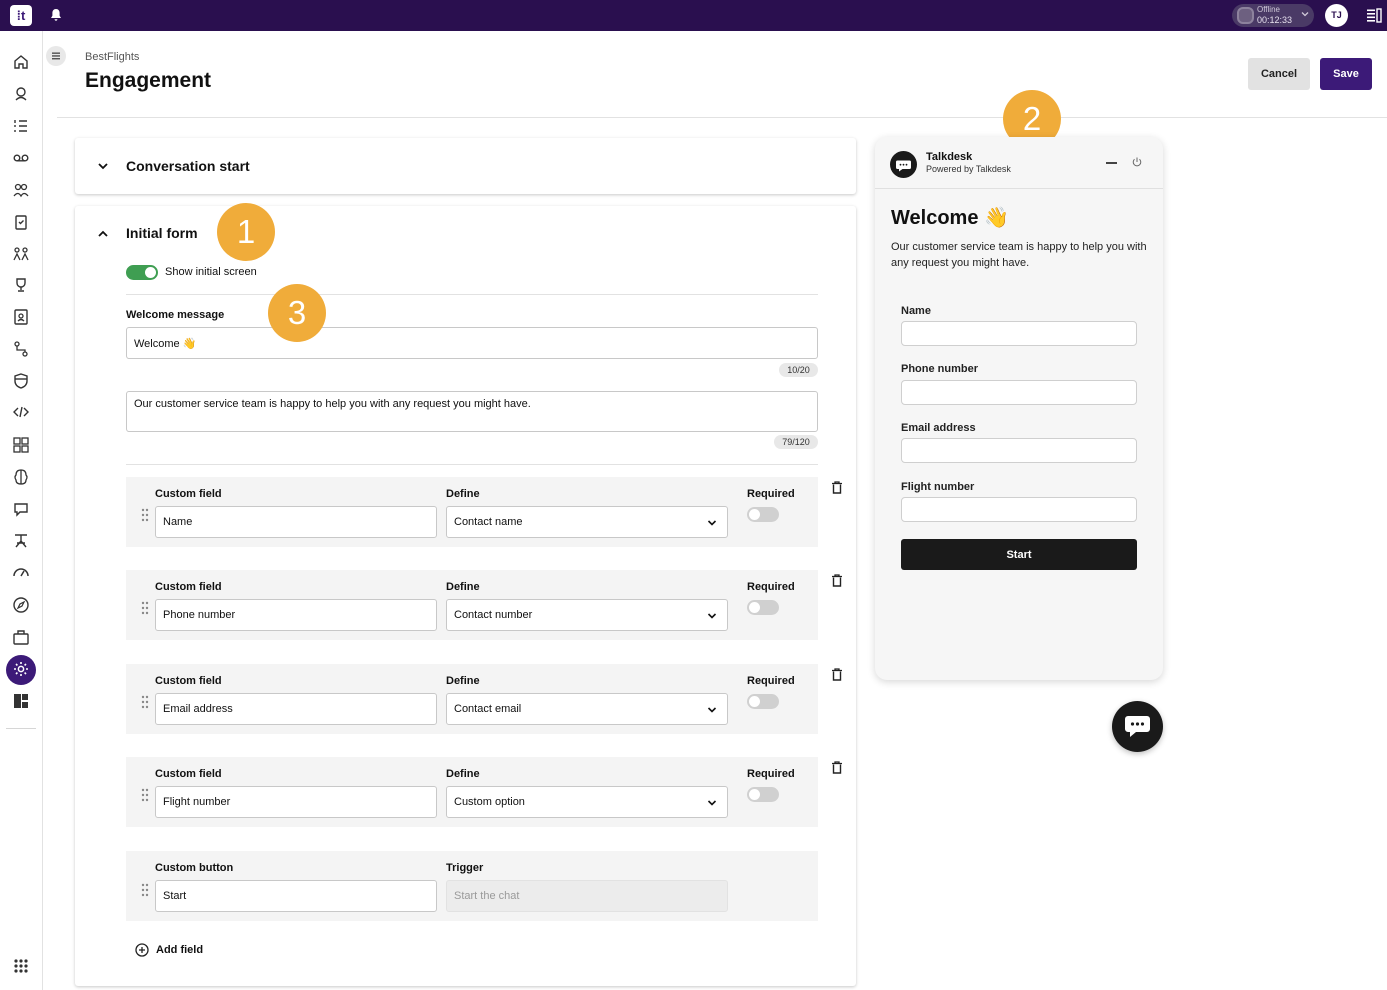 The height and width of the screenshot is (990, 1387). I want to click on welcome-message-input: Welcome 👋, so click(472, 343).